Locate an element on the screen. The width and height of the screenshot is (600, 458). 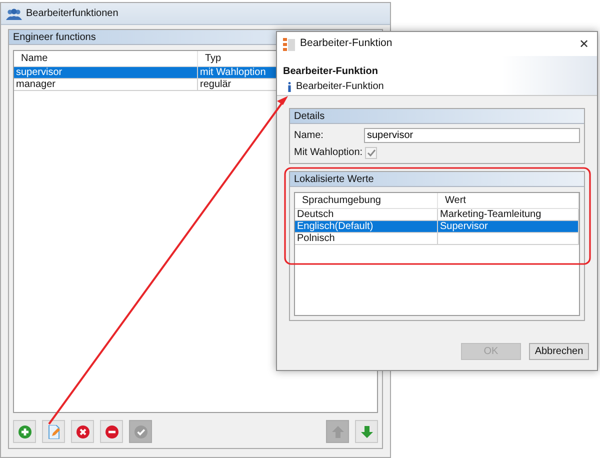
down-arrow-icon is located at coordinates (367, 431).